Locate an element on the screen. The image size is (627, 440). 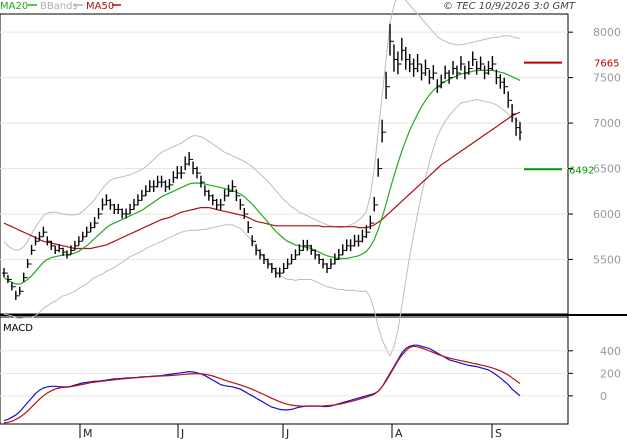
macd-signal-line is located at coordinates (262, 384).